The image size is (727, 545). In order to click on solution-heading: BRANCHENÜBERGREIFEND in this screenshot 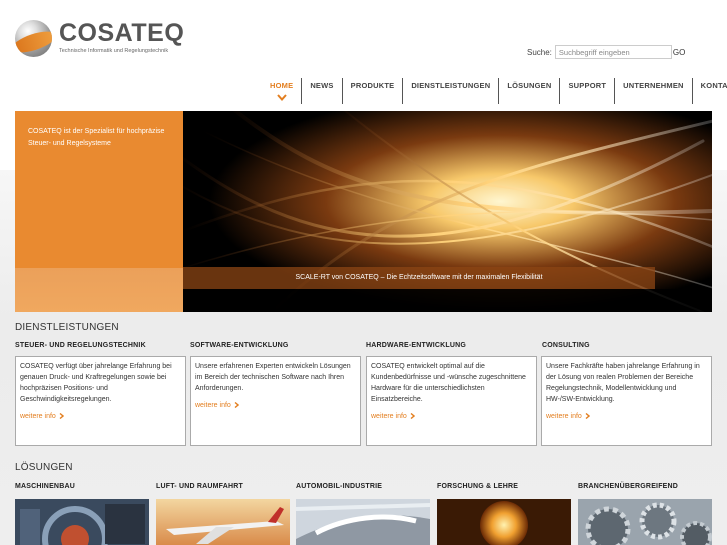, I will do `click(628, 486)`.